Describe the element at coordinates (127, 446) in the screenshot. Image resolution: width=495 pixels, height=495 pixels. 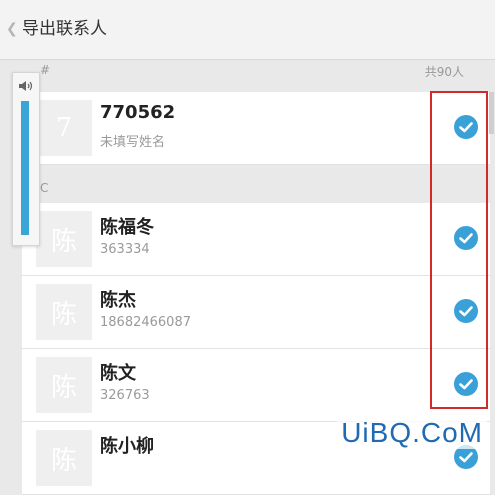
I see `contact-name: 陈小柳` at that location.